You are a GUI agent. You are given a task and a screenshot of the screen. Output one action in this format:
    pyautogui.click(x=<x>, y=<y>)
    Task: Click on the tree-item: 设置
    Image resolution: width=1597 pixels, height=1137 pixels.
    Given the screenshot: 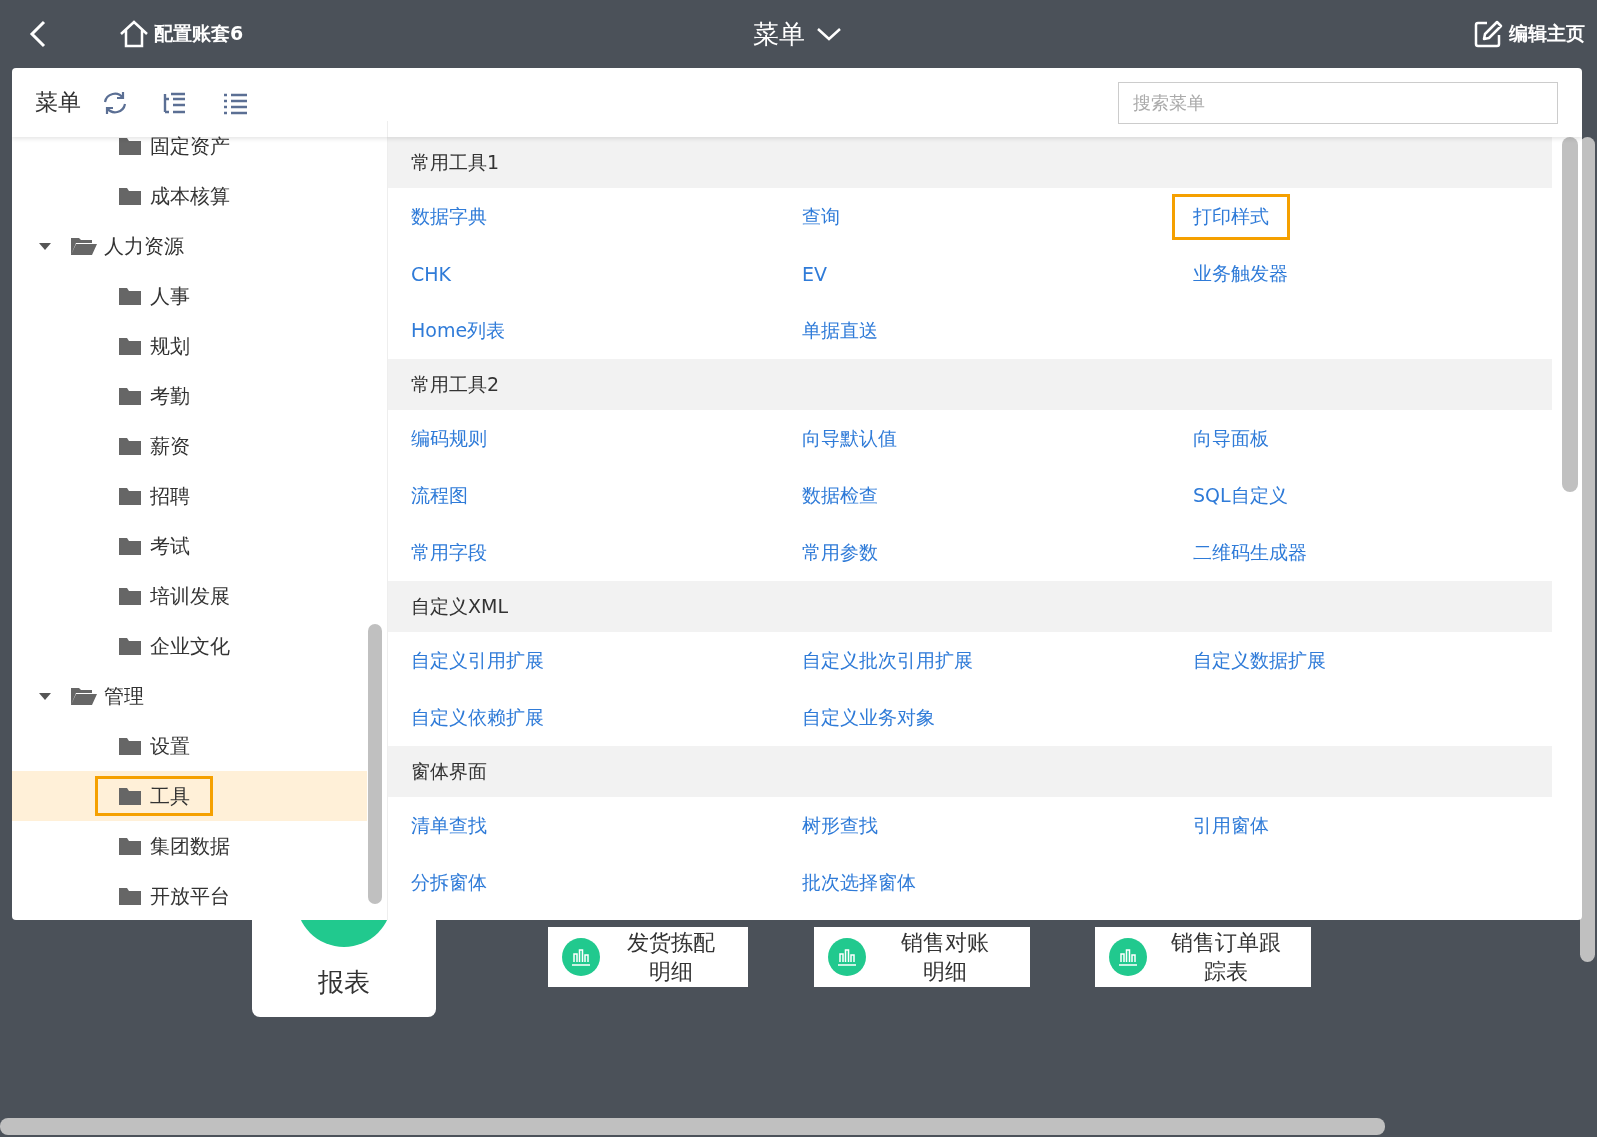 What is the action you would take?
    pyautogui.click(x=154, y=746)
    